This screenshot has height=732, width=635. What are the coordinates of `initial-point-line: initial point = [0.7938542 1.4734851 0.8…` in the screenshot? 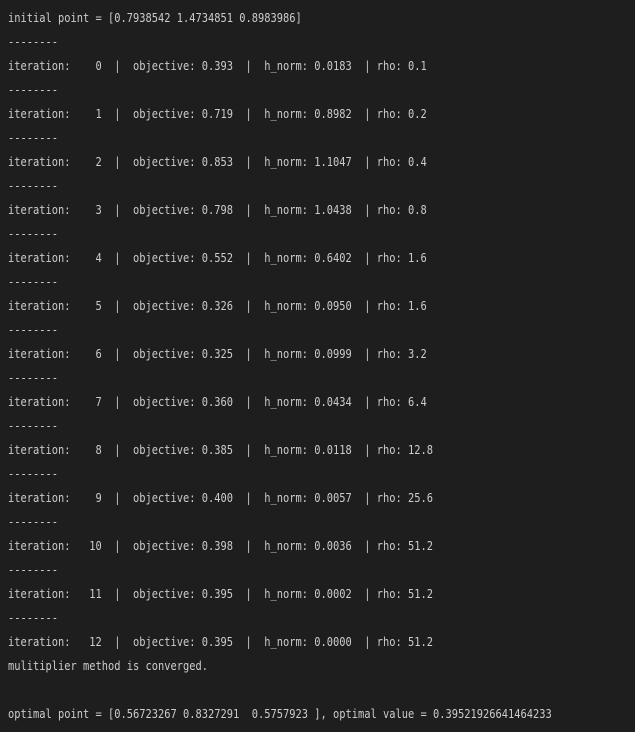 It's located at (155, 18).